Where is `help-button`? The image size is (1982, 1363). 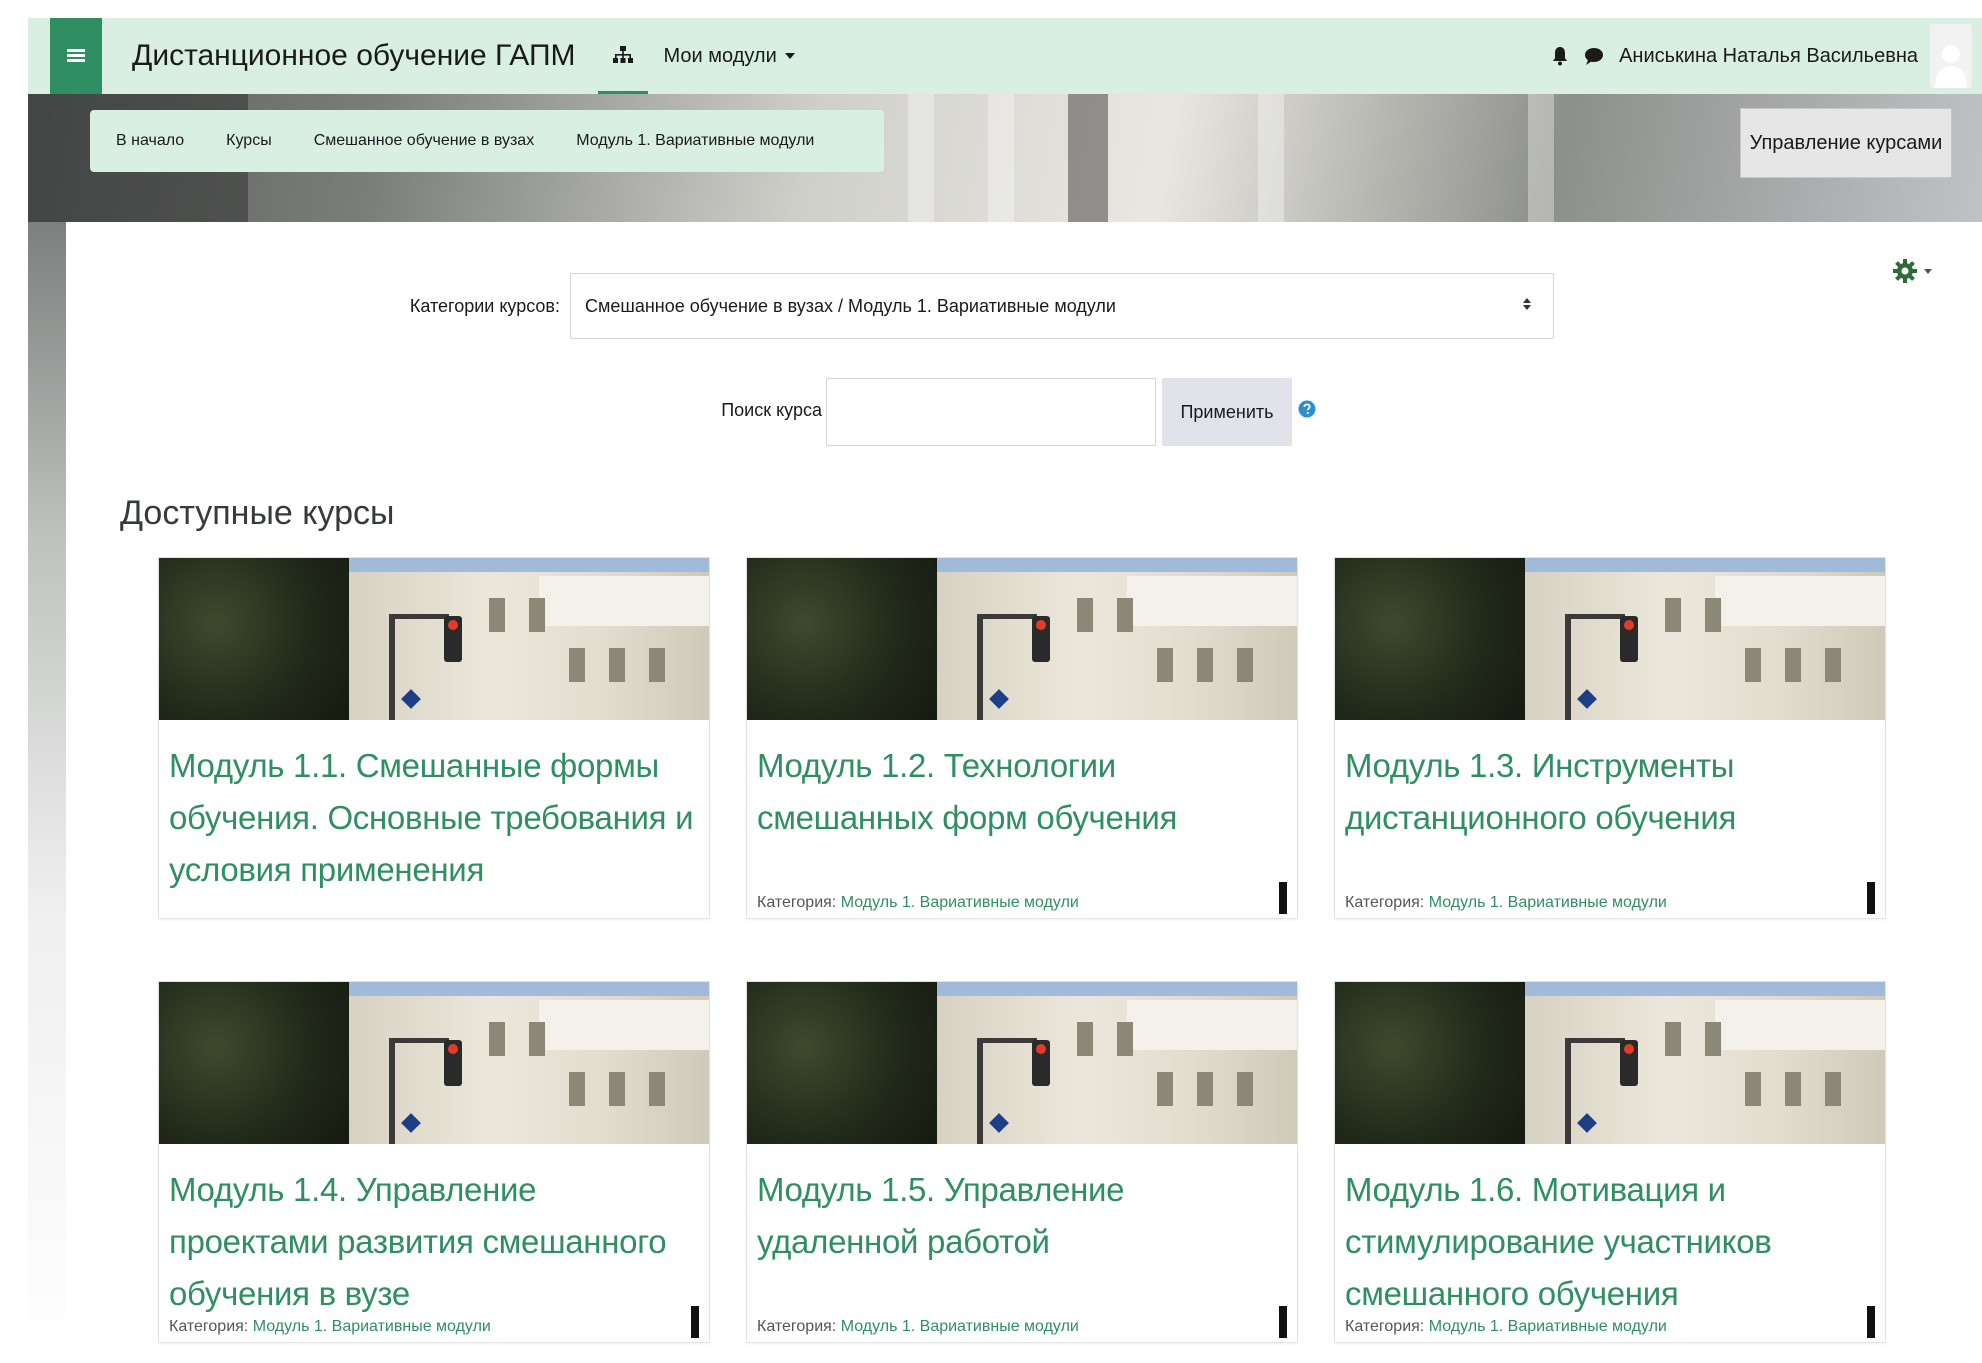
help-button is located at coordinates (1307, 411).